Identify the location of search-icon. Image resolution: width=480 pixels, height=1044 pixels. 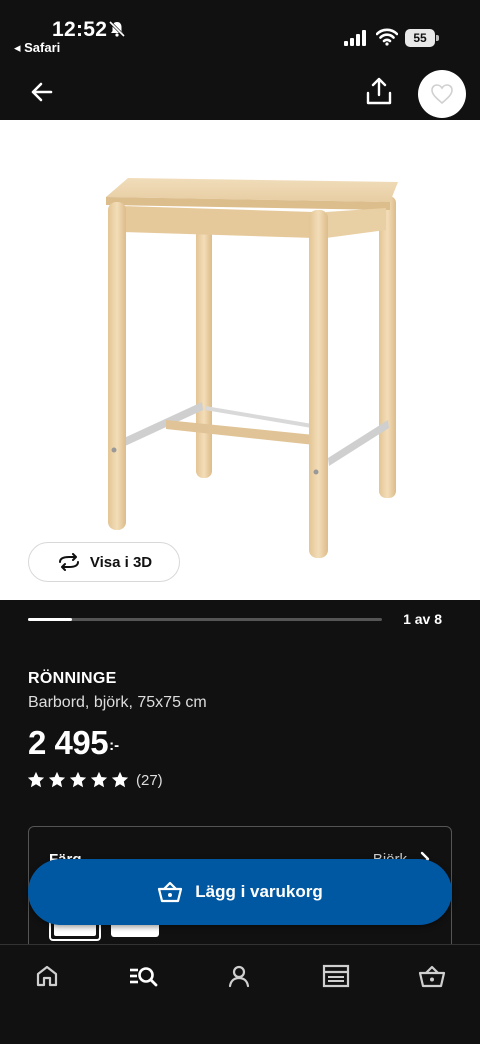
(144, 977).